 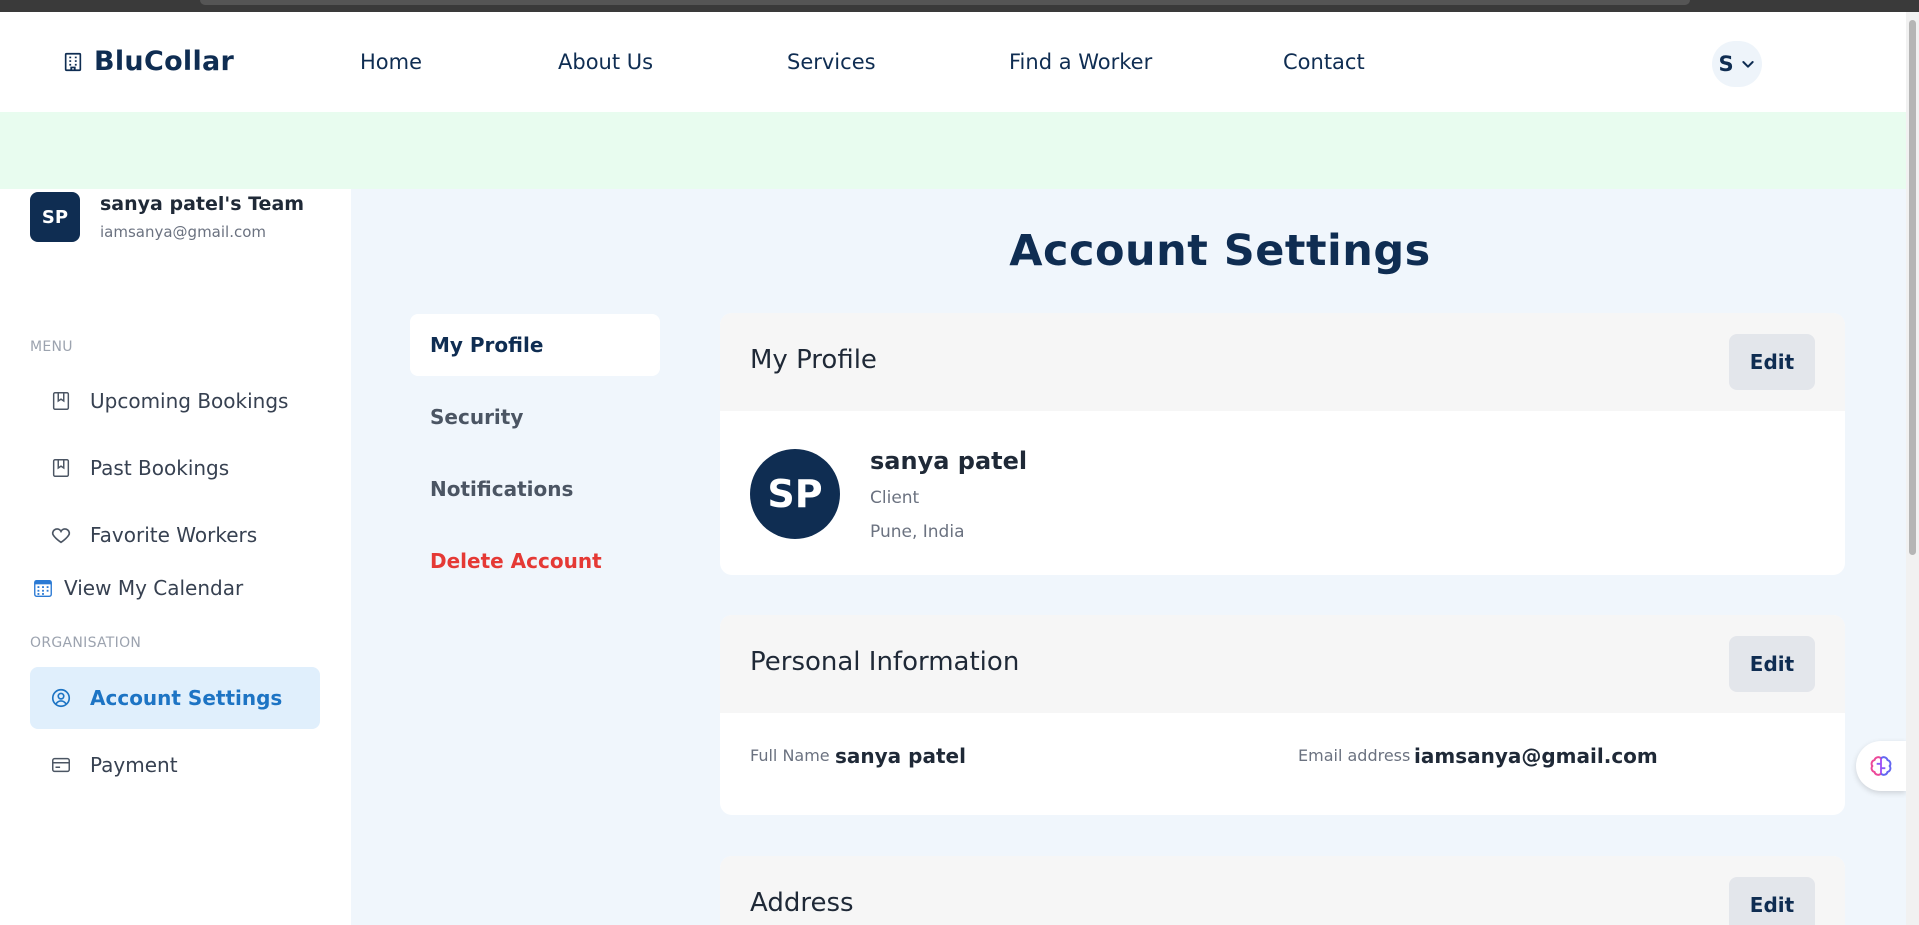 What do you see at coordinates (1912, 287) in the screenshot?
I see `scrollbar-thumb` at bounding box center [1912, 287].